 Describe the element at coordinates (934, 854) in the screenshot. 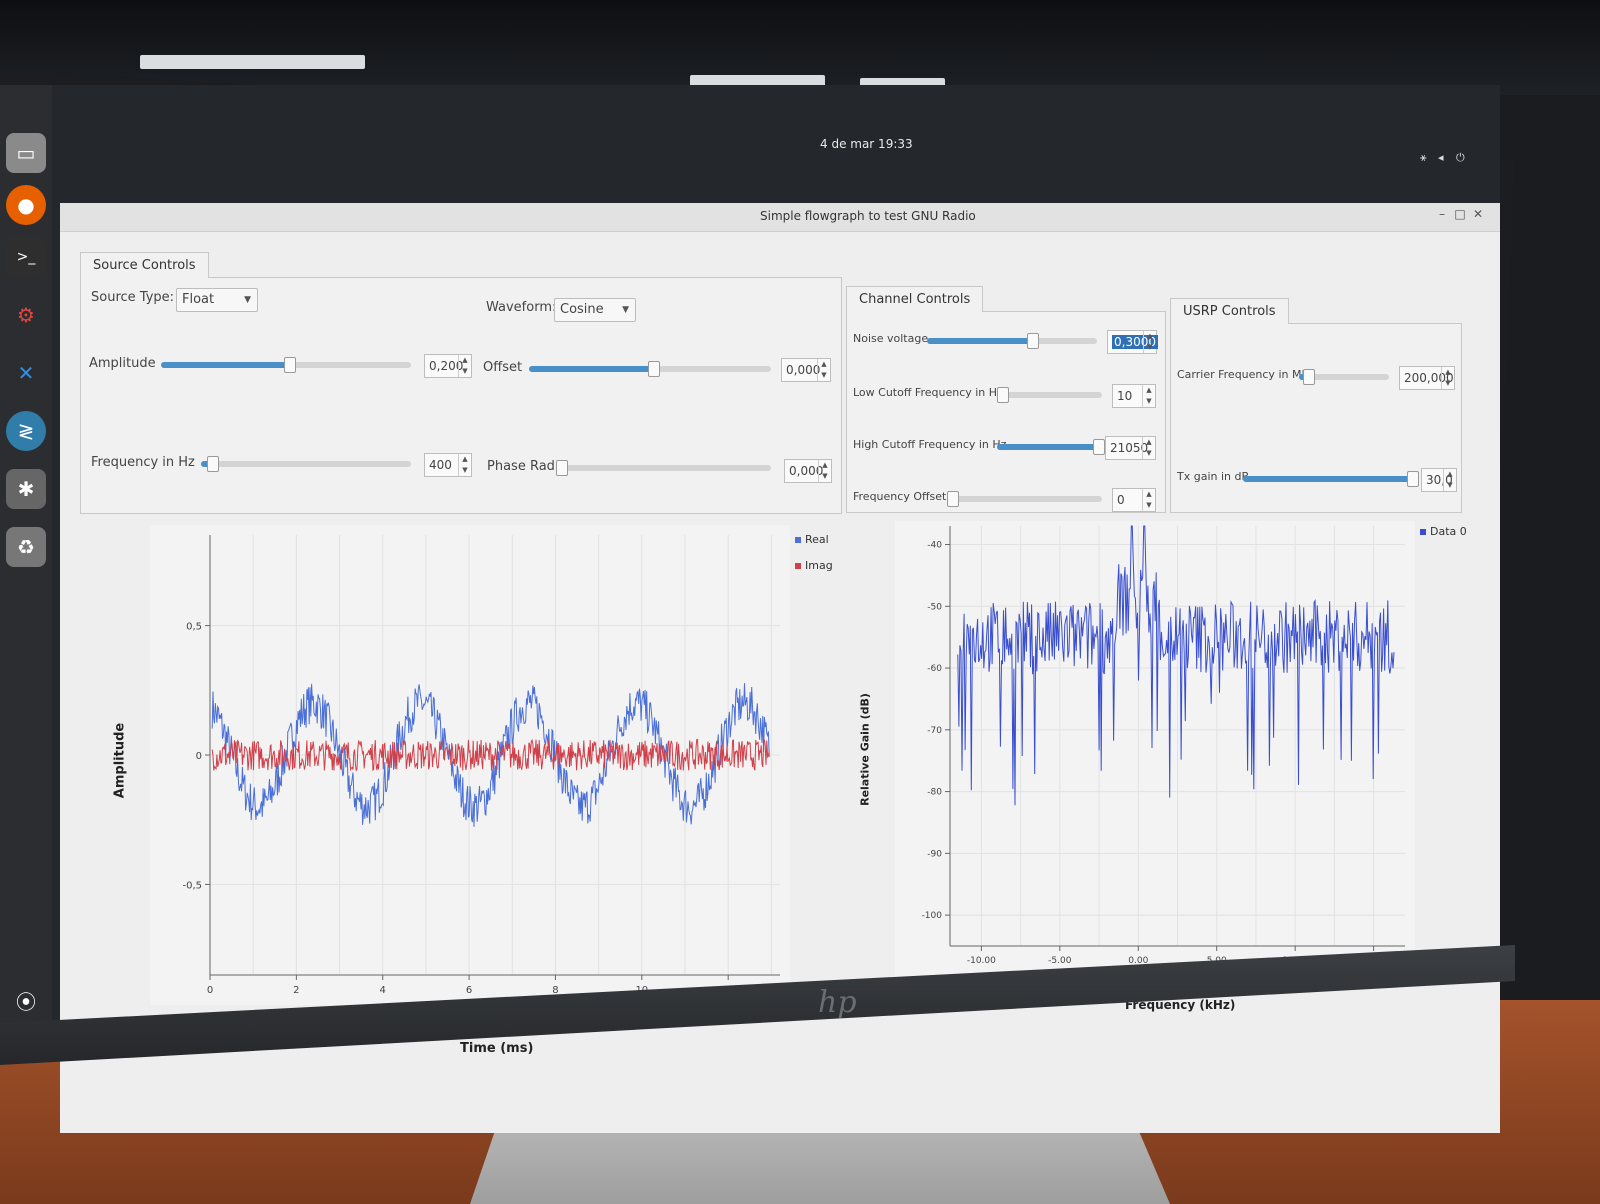

I see `y-tick-label: -90` at that location.